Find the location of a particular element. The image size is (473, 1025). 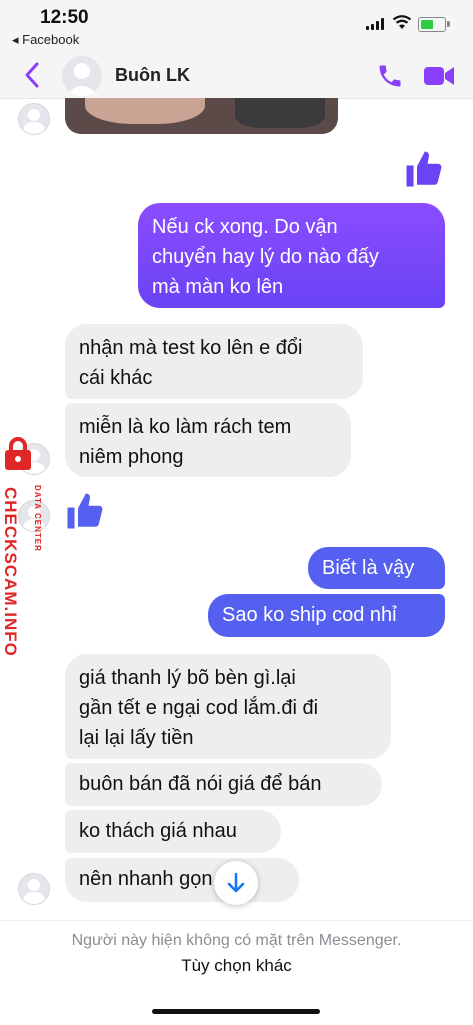

back-chevron-icon is located at coordinates (32, 77).